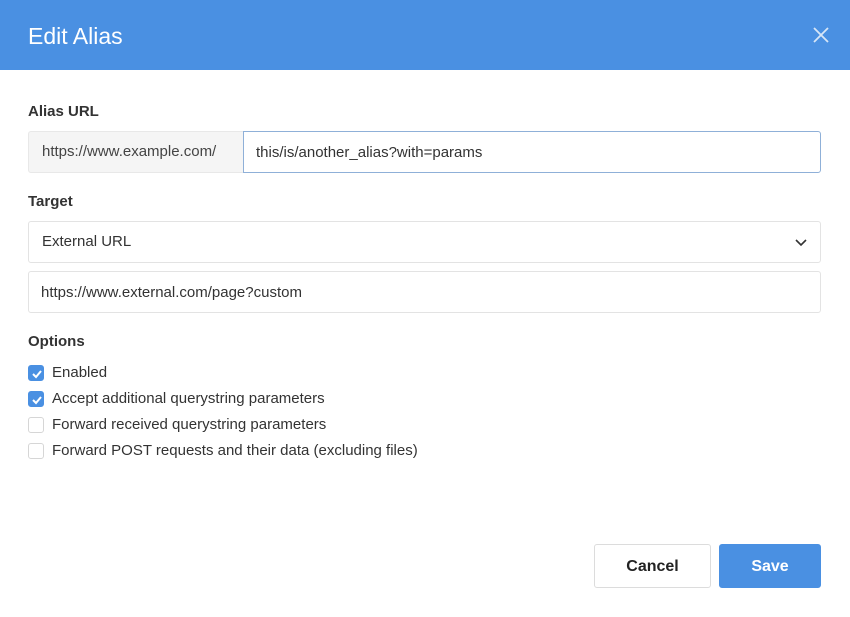 The width and height of the screenshot is (850, 617). I want to click on checkbox-accept-querystring, so click(36, 399).